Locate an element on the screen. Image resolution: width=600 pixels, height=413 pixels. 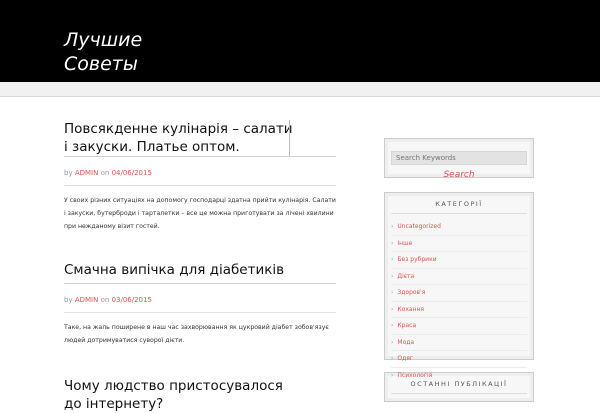
post-date-link: 03/06/2015 is located at coordinates (132, 300).